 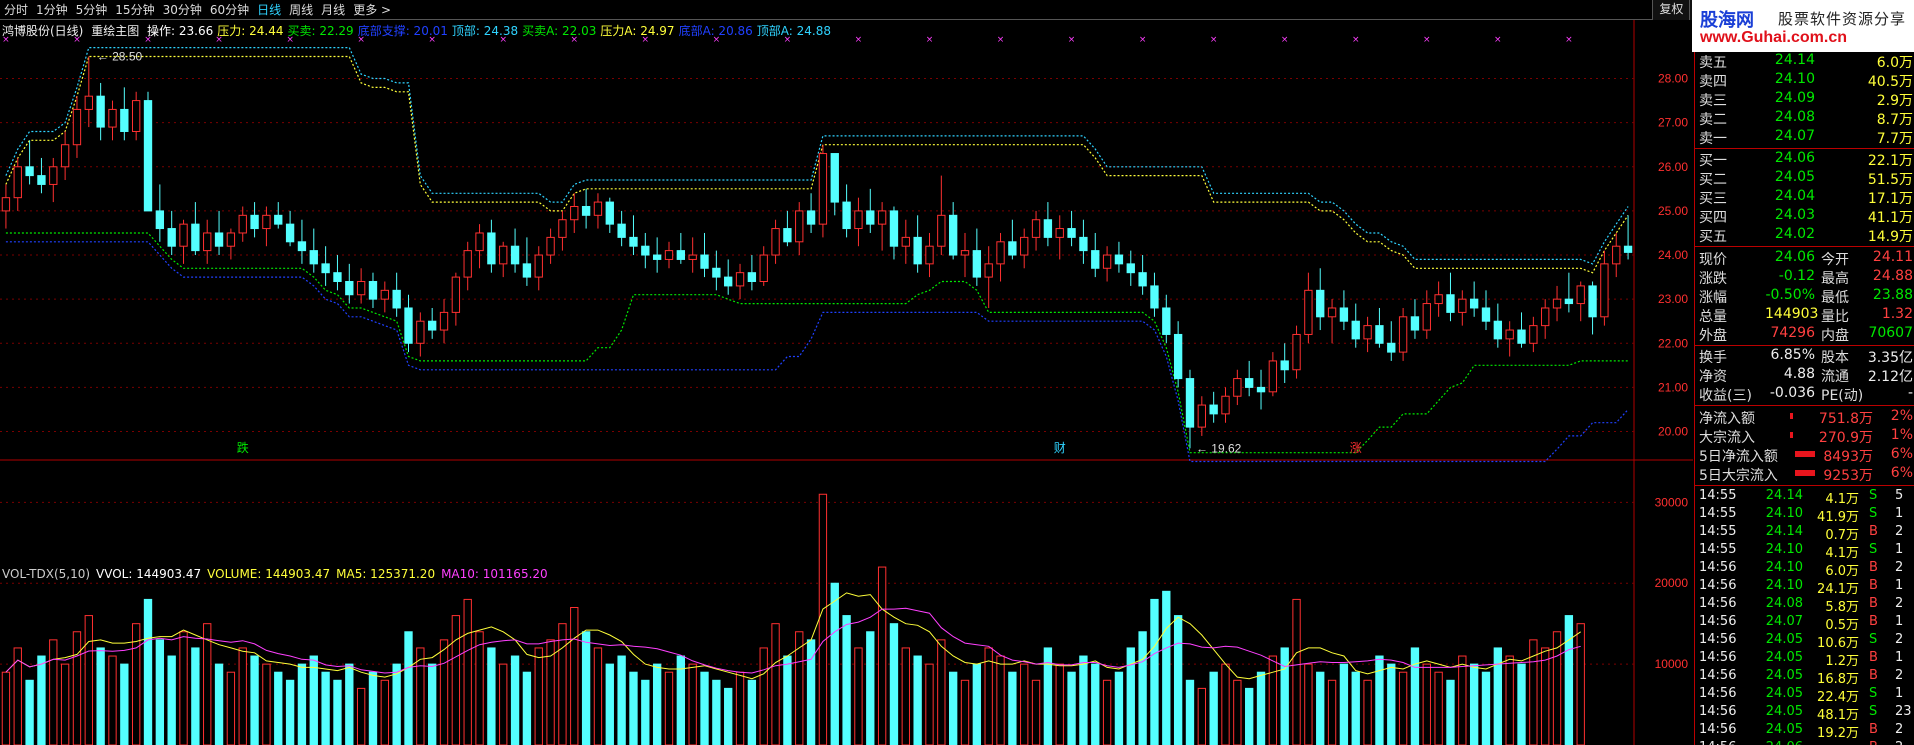 I want to click on stock-title: 鸿博股份(日线), so click(x=42, y=31).